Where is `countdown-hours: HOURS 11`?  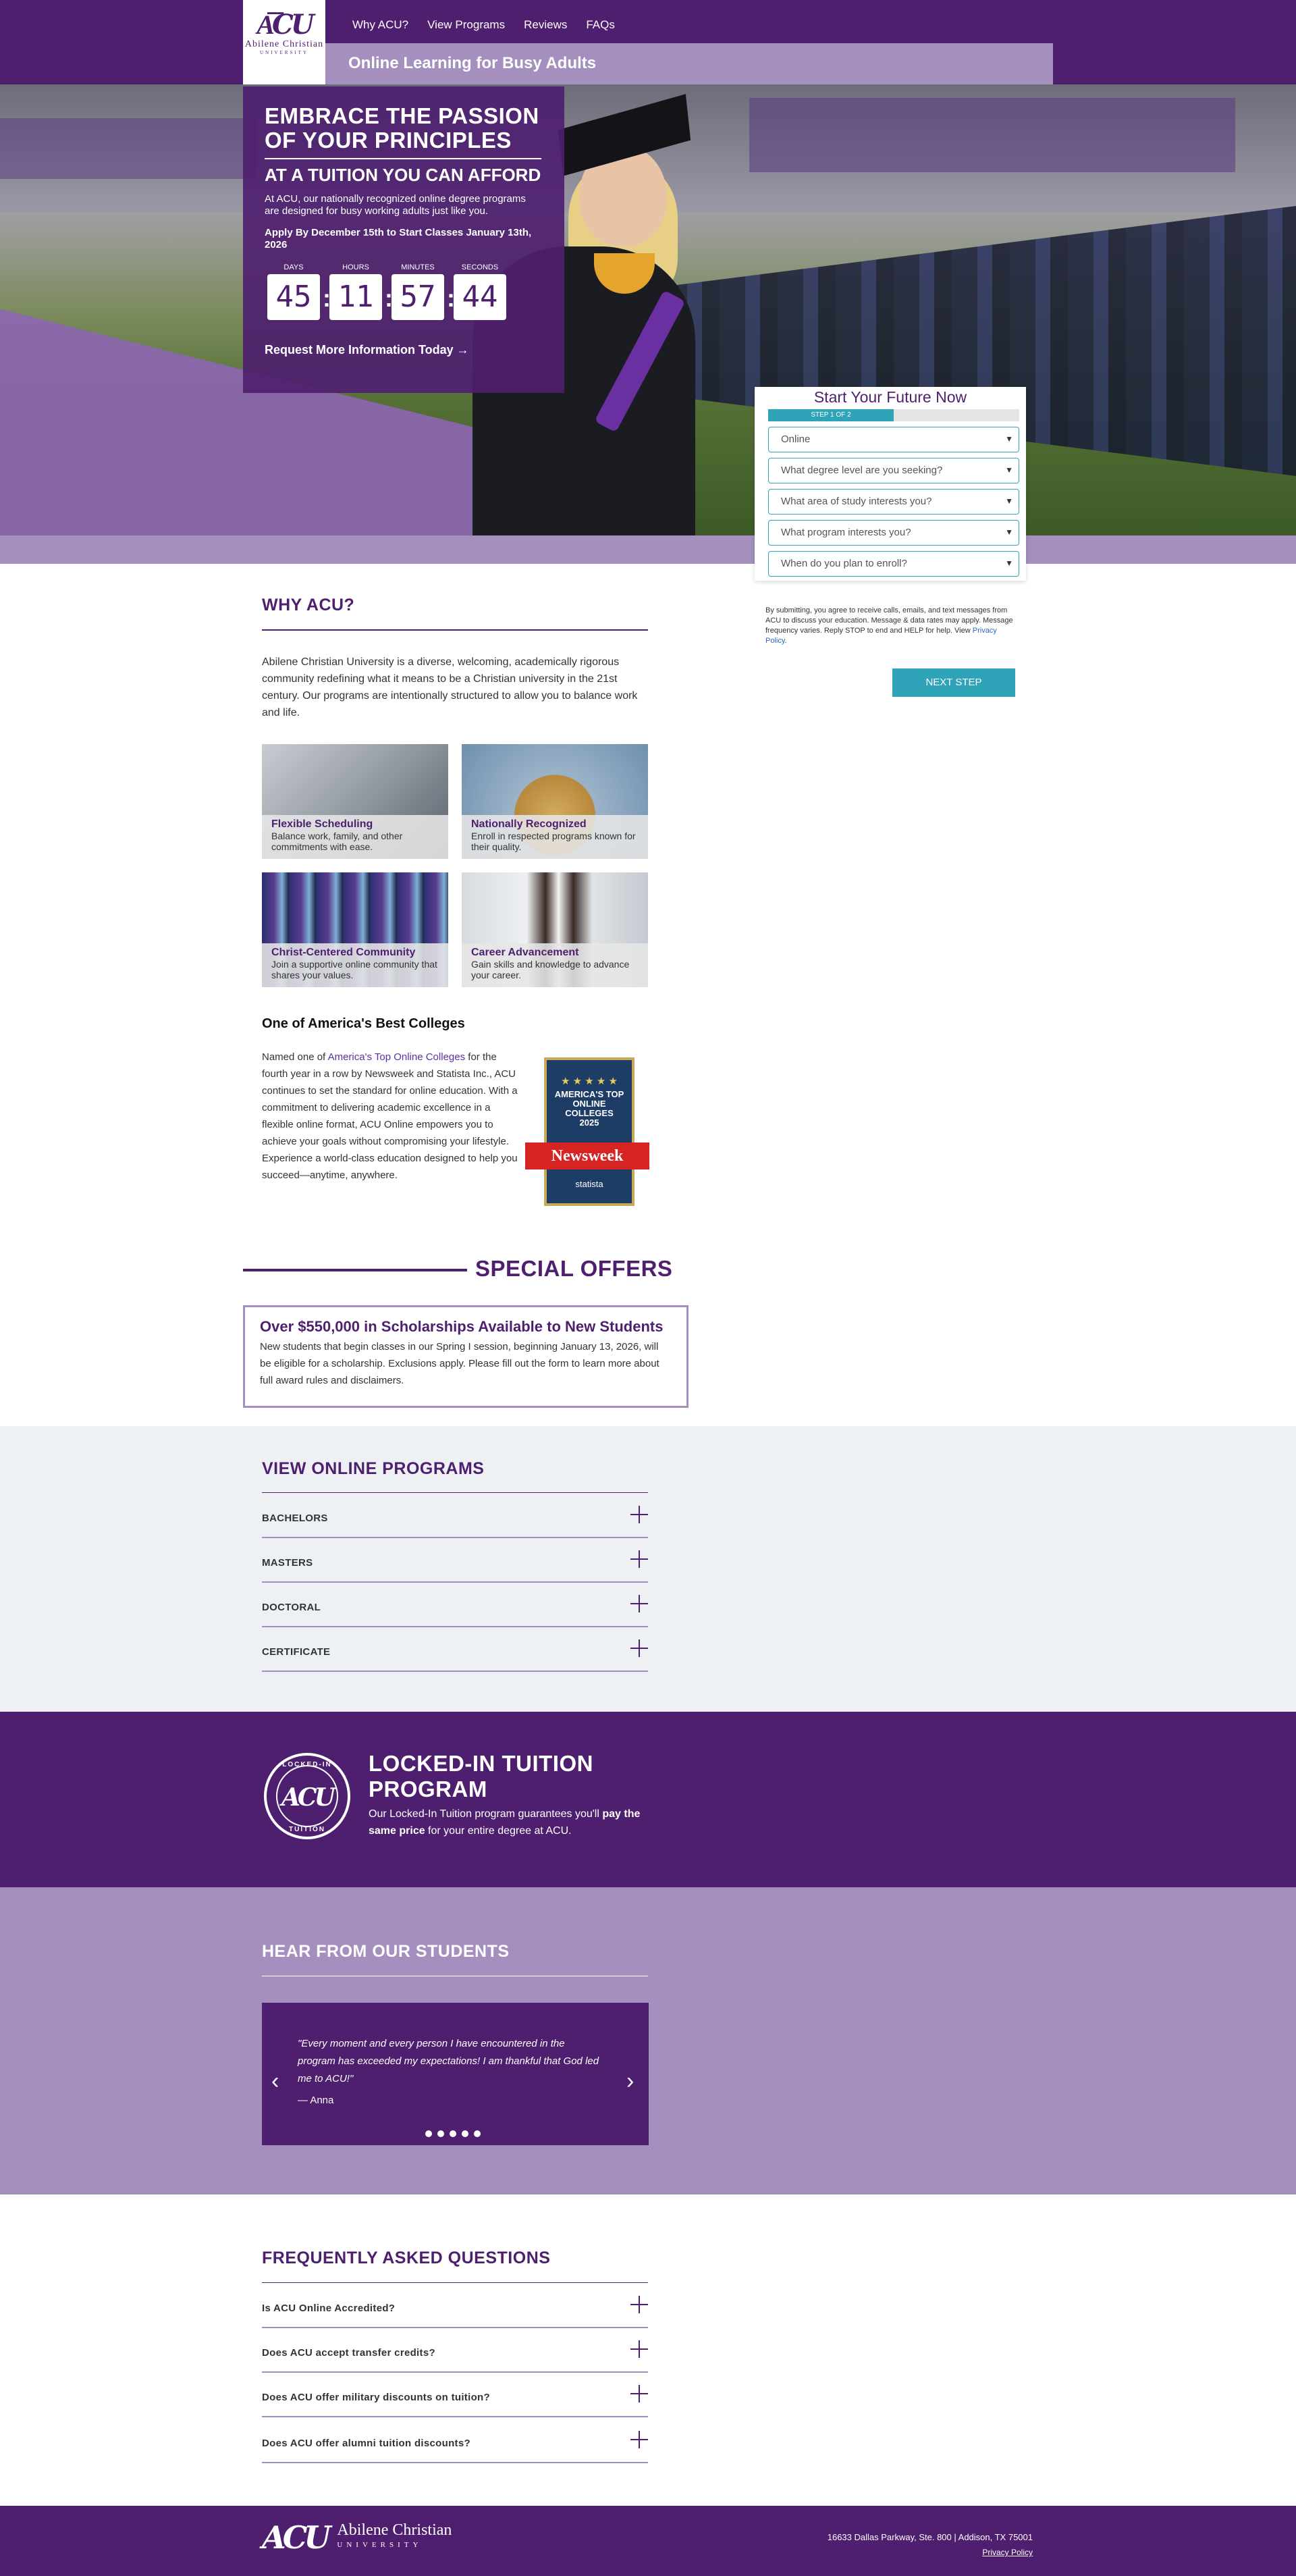
countdown-hours: HOURS 11 is located at coordinates (356, 292).